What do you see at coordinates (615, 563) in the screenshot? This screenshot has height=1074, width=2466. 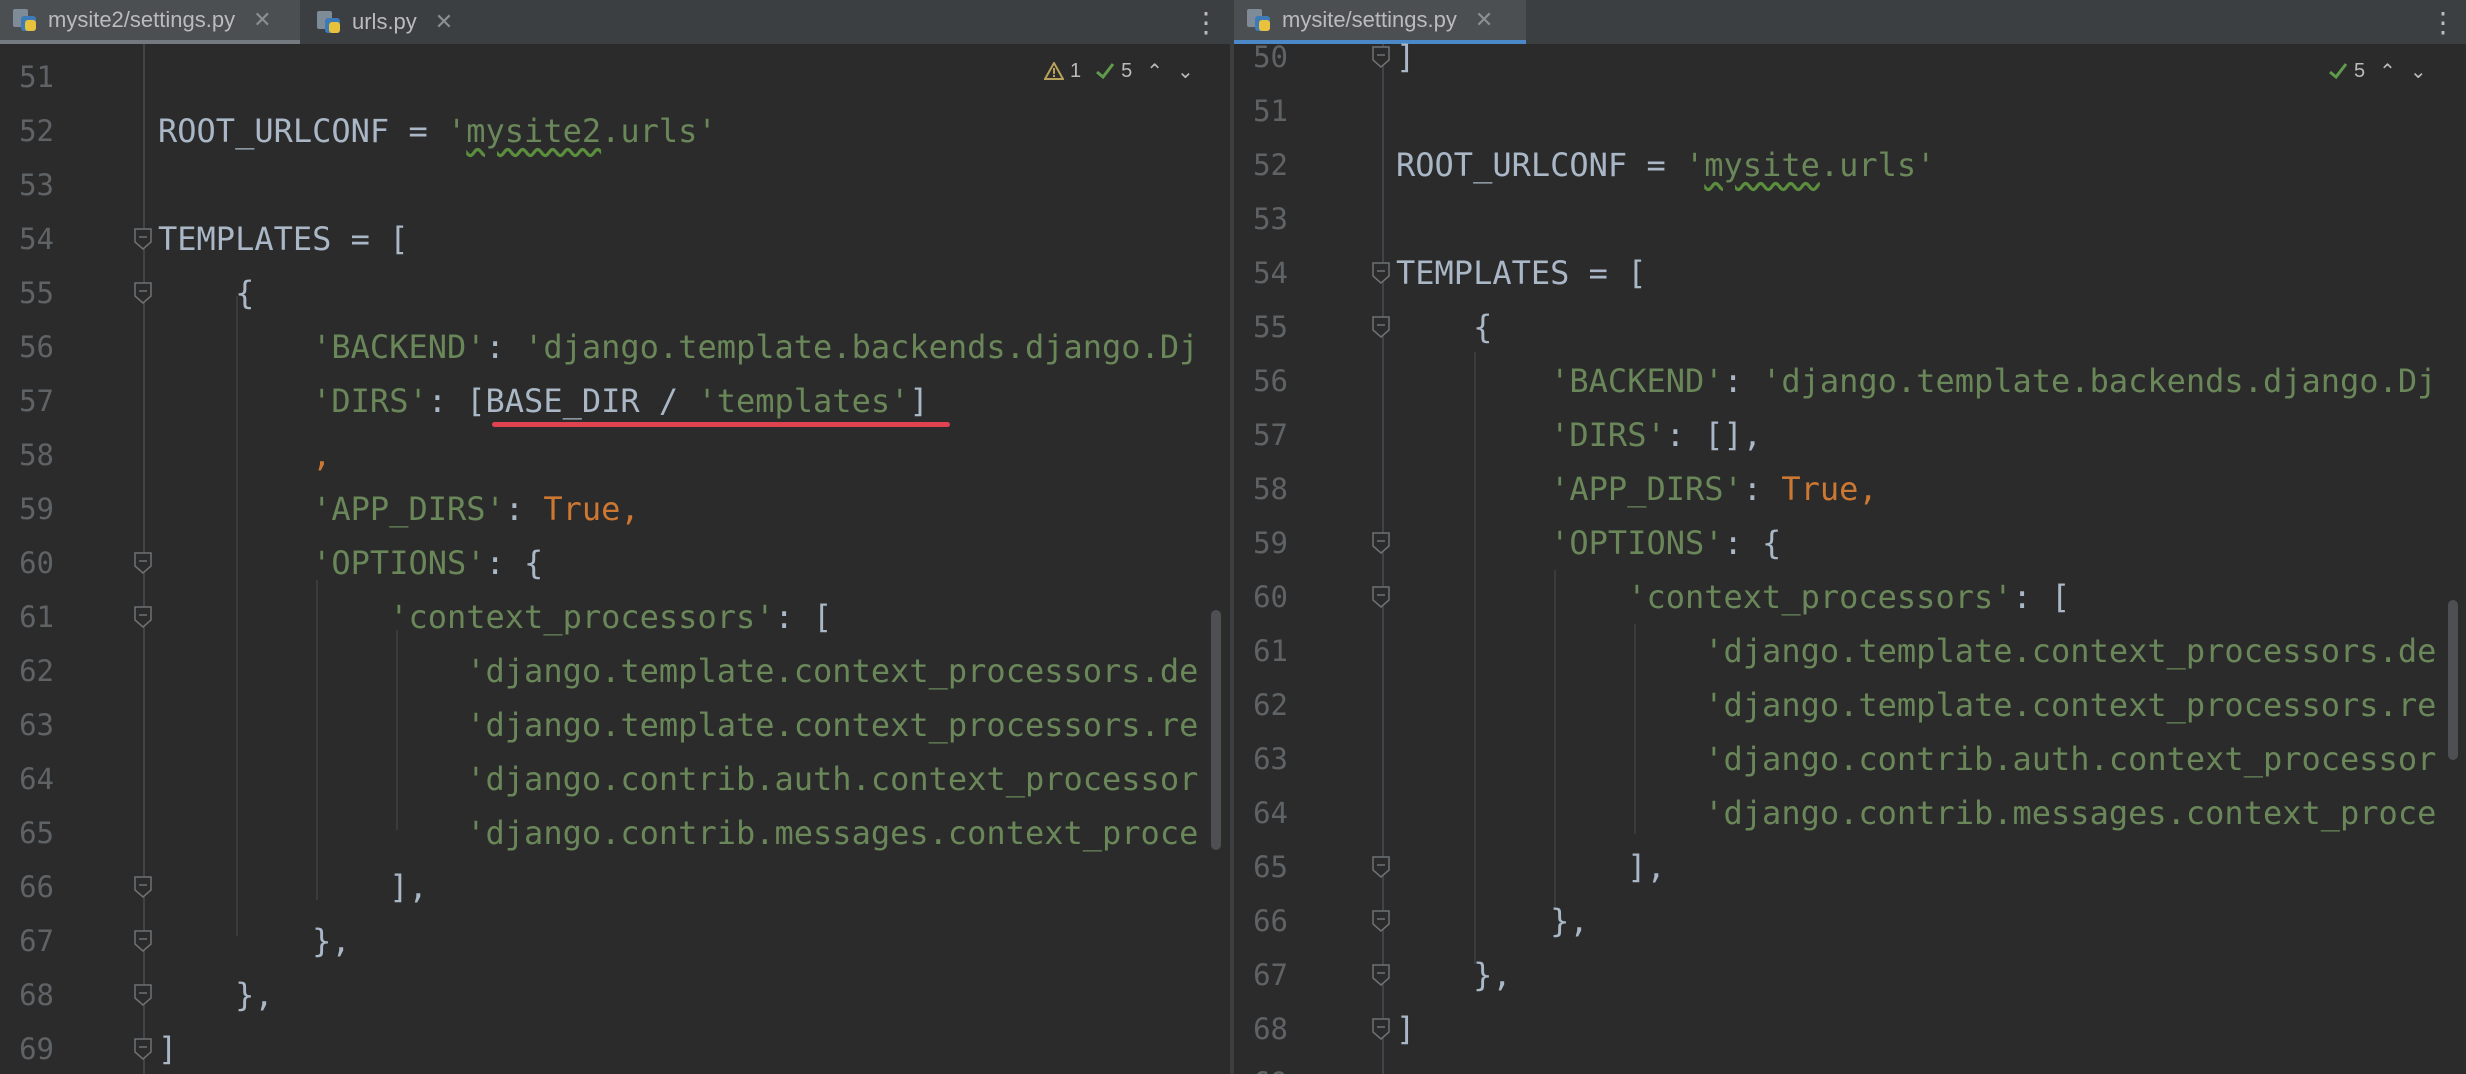 I see `code-line: 60 'OPTIONS': {` at bounding box center [615, 563].